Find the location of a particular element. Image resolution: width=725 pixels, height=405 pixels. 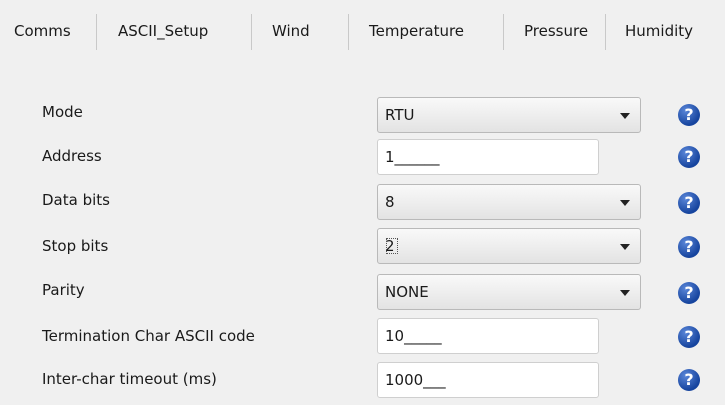

termination-char-field: 10_____ is located at coordinates (488, 336).